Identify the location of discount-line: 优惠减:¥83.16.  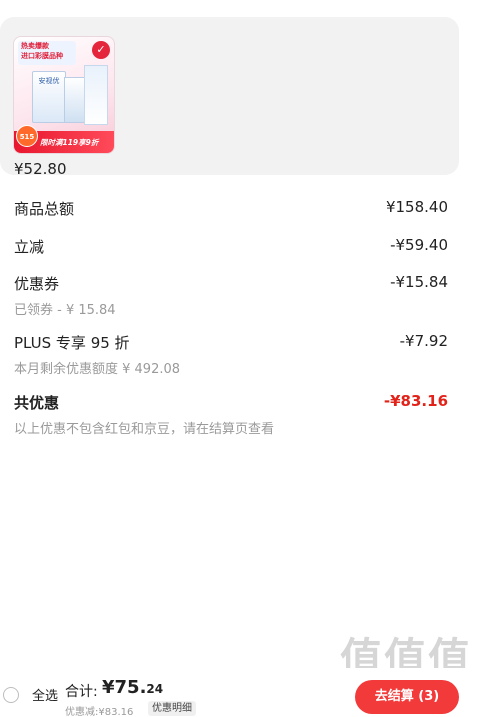
(99, 712).